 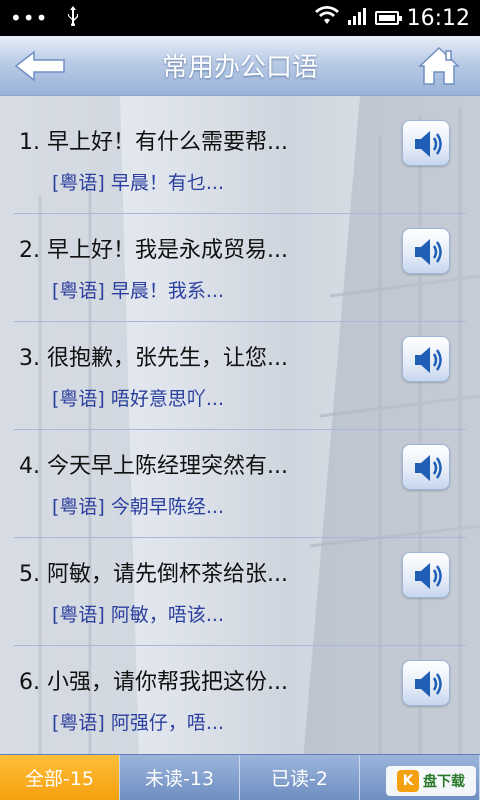 What do you see at coordinates (240, 18) in the screenshot?
I see `status-bar: ••• 16:12` at bounding box center [240, 18].